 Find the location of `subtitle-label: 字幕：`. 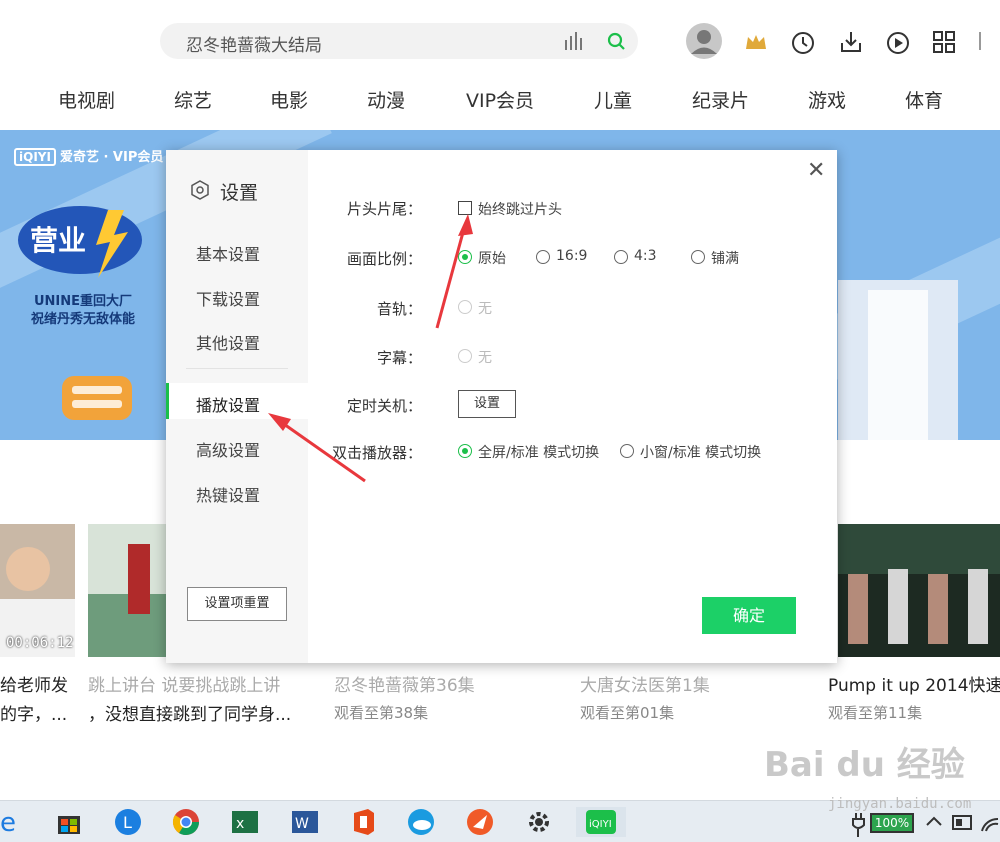

subtitle-label: 字幕： is located at coordinates (399, 358).